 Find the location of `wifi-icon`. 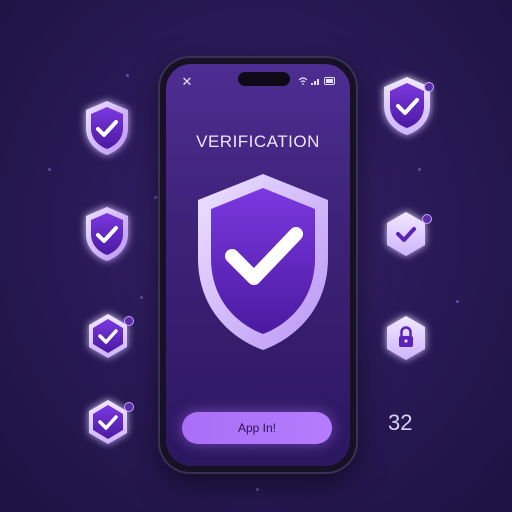

wifi-icon is located at coordinates (303, 81).